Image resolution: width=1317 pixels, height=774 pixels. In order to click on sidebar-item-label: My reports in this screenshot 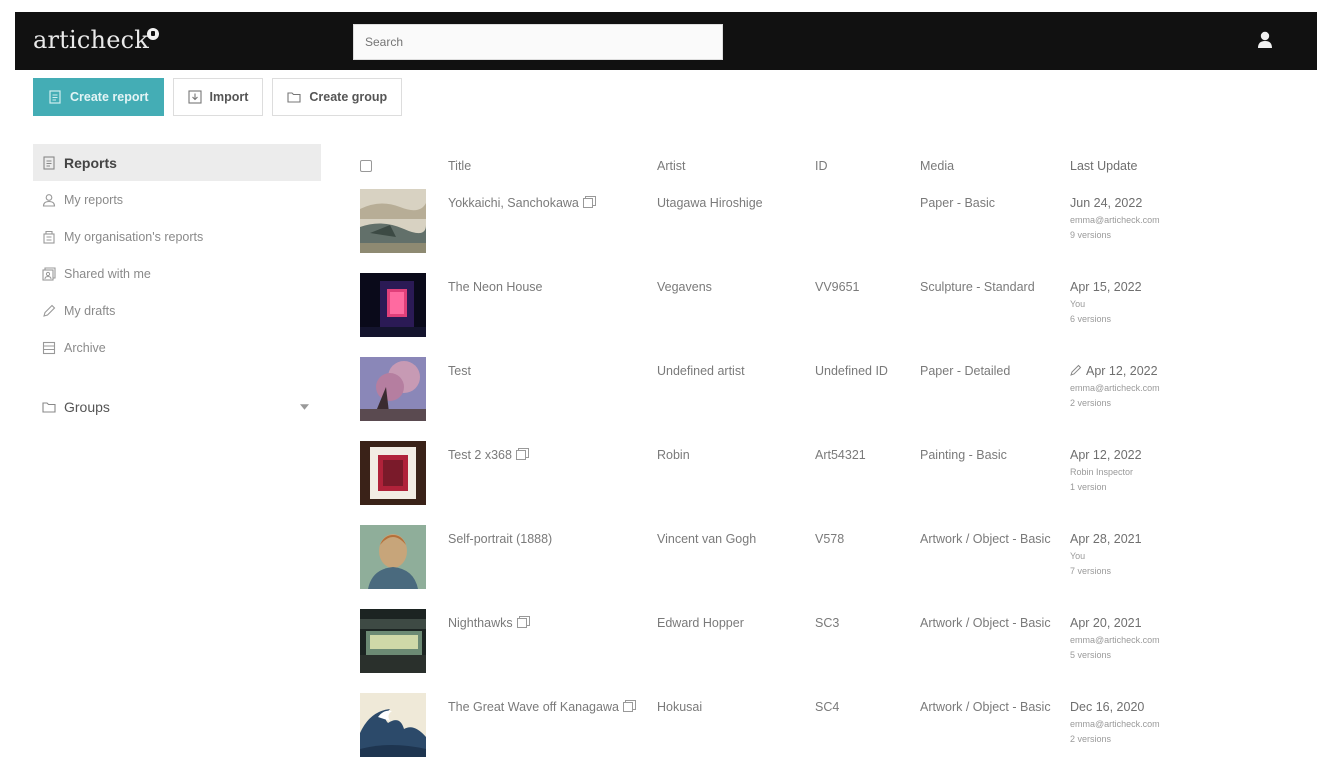, I will do `click(94, 199)`.